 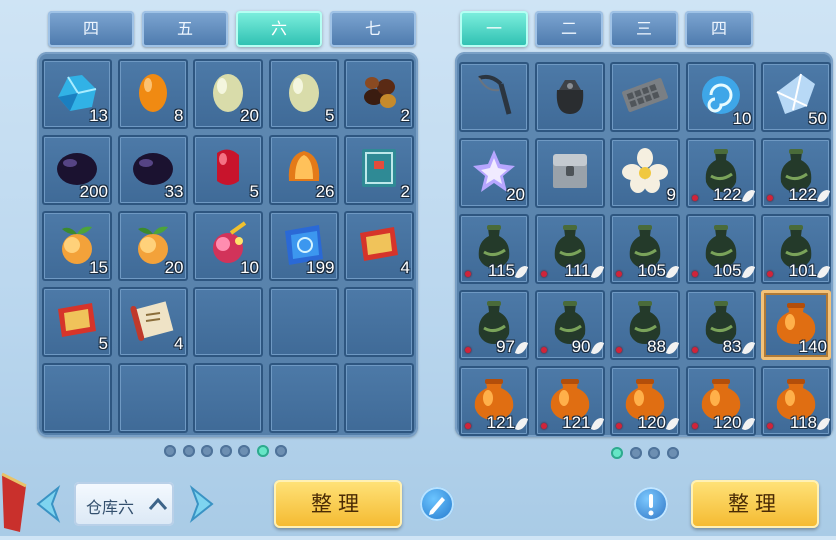 I want to click on rename-button, so click(x=437, y=504).